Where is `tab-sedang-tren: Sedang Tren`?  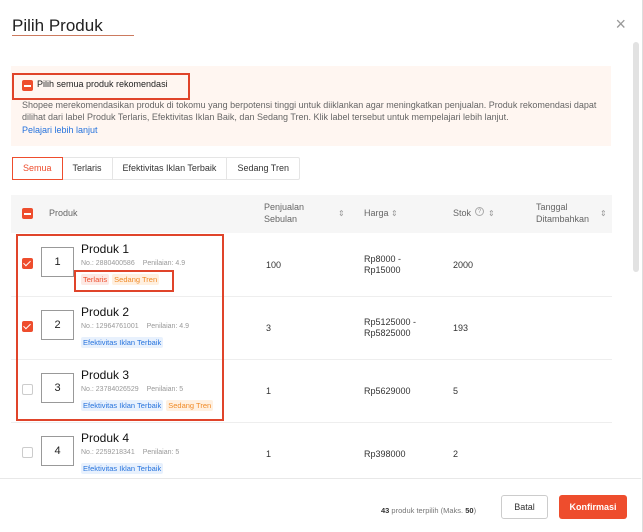 tab-sedang-tren: Sedang Tren is located at coordinates (263, 168).